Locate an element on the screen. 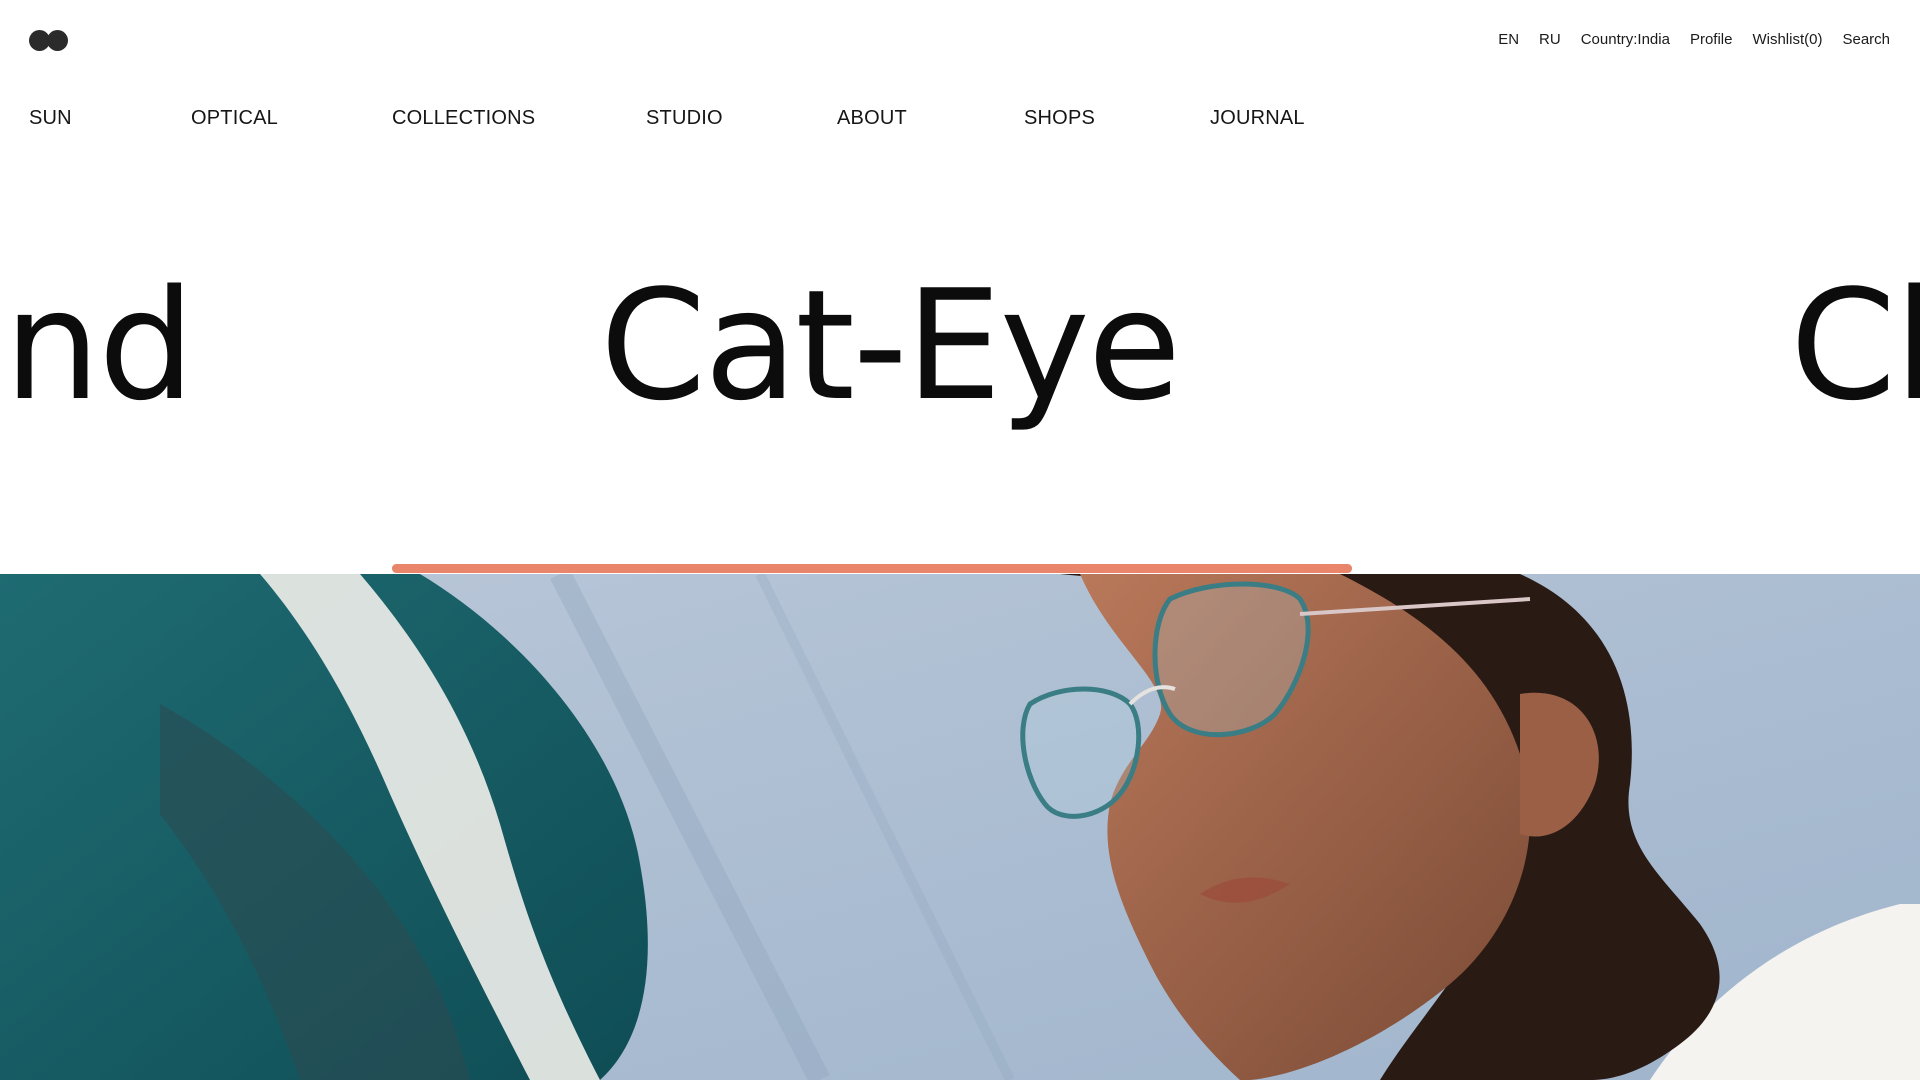 The height and width of the screenshot is (1080, 1920). nav-item-about: ABOUT is located at coordinates (872, 118).